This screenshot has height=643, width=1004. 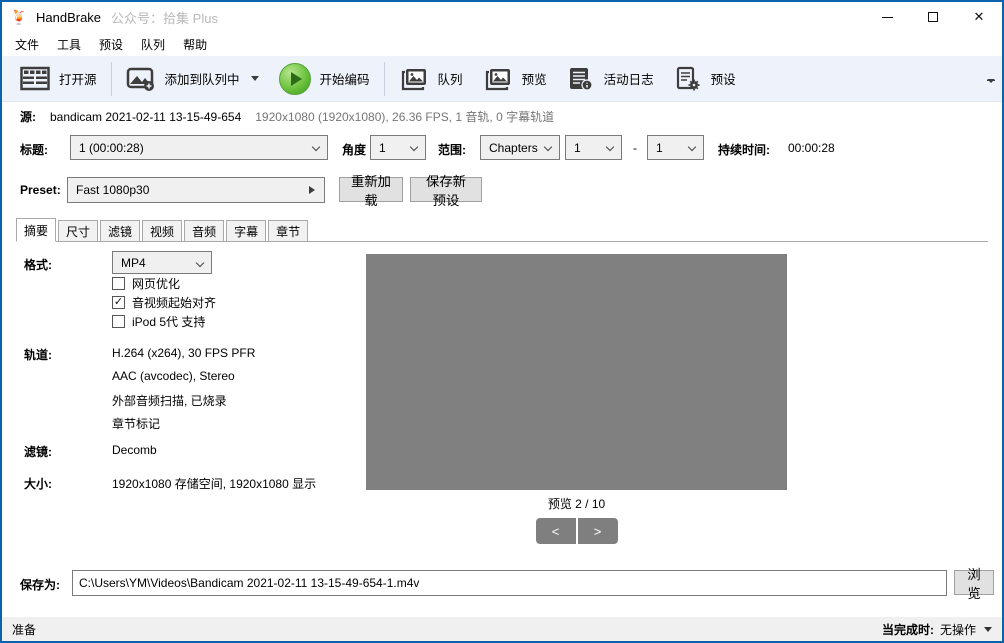 What do you see at coordinates (744, 150) in the screenshot?
I see `duration-label: 持续时间:` at bounding box center [744, 150].